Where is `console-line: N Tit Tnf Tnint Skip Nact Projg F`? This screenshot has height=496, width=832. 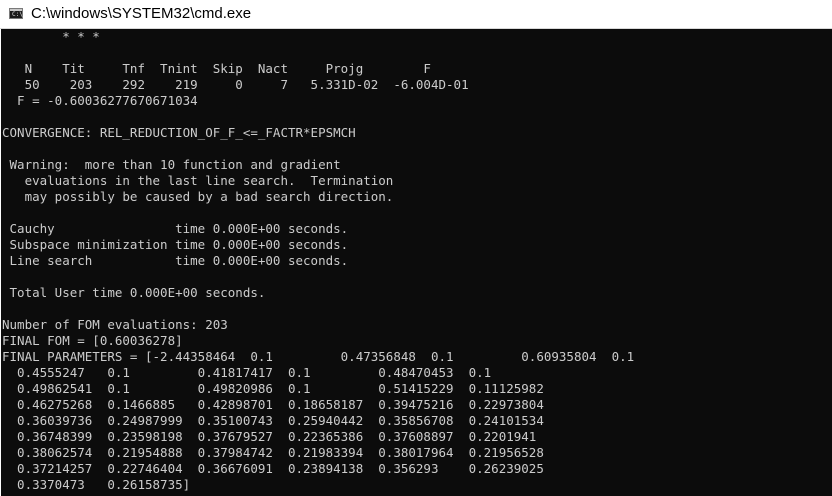 console-line: N Tit Tnf Tnint Skip Nact Projg F is located at coordinates (216, 68).